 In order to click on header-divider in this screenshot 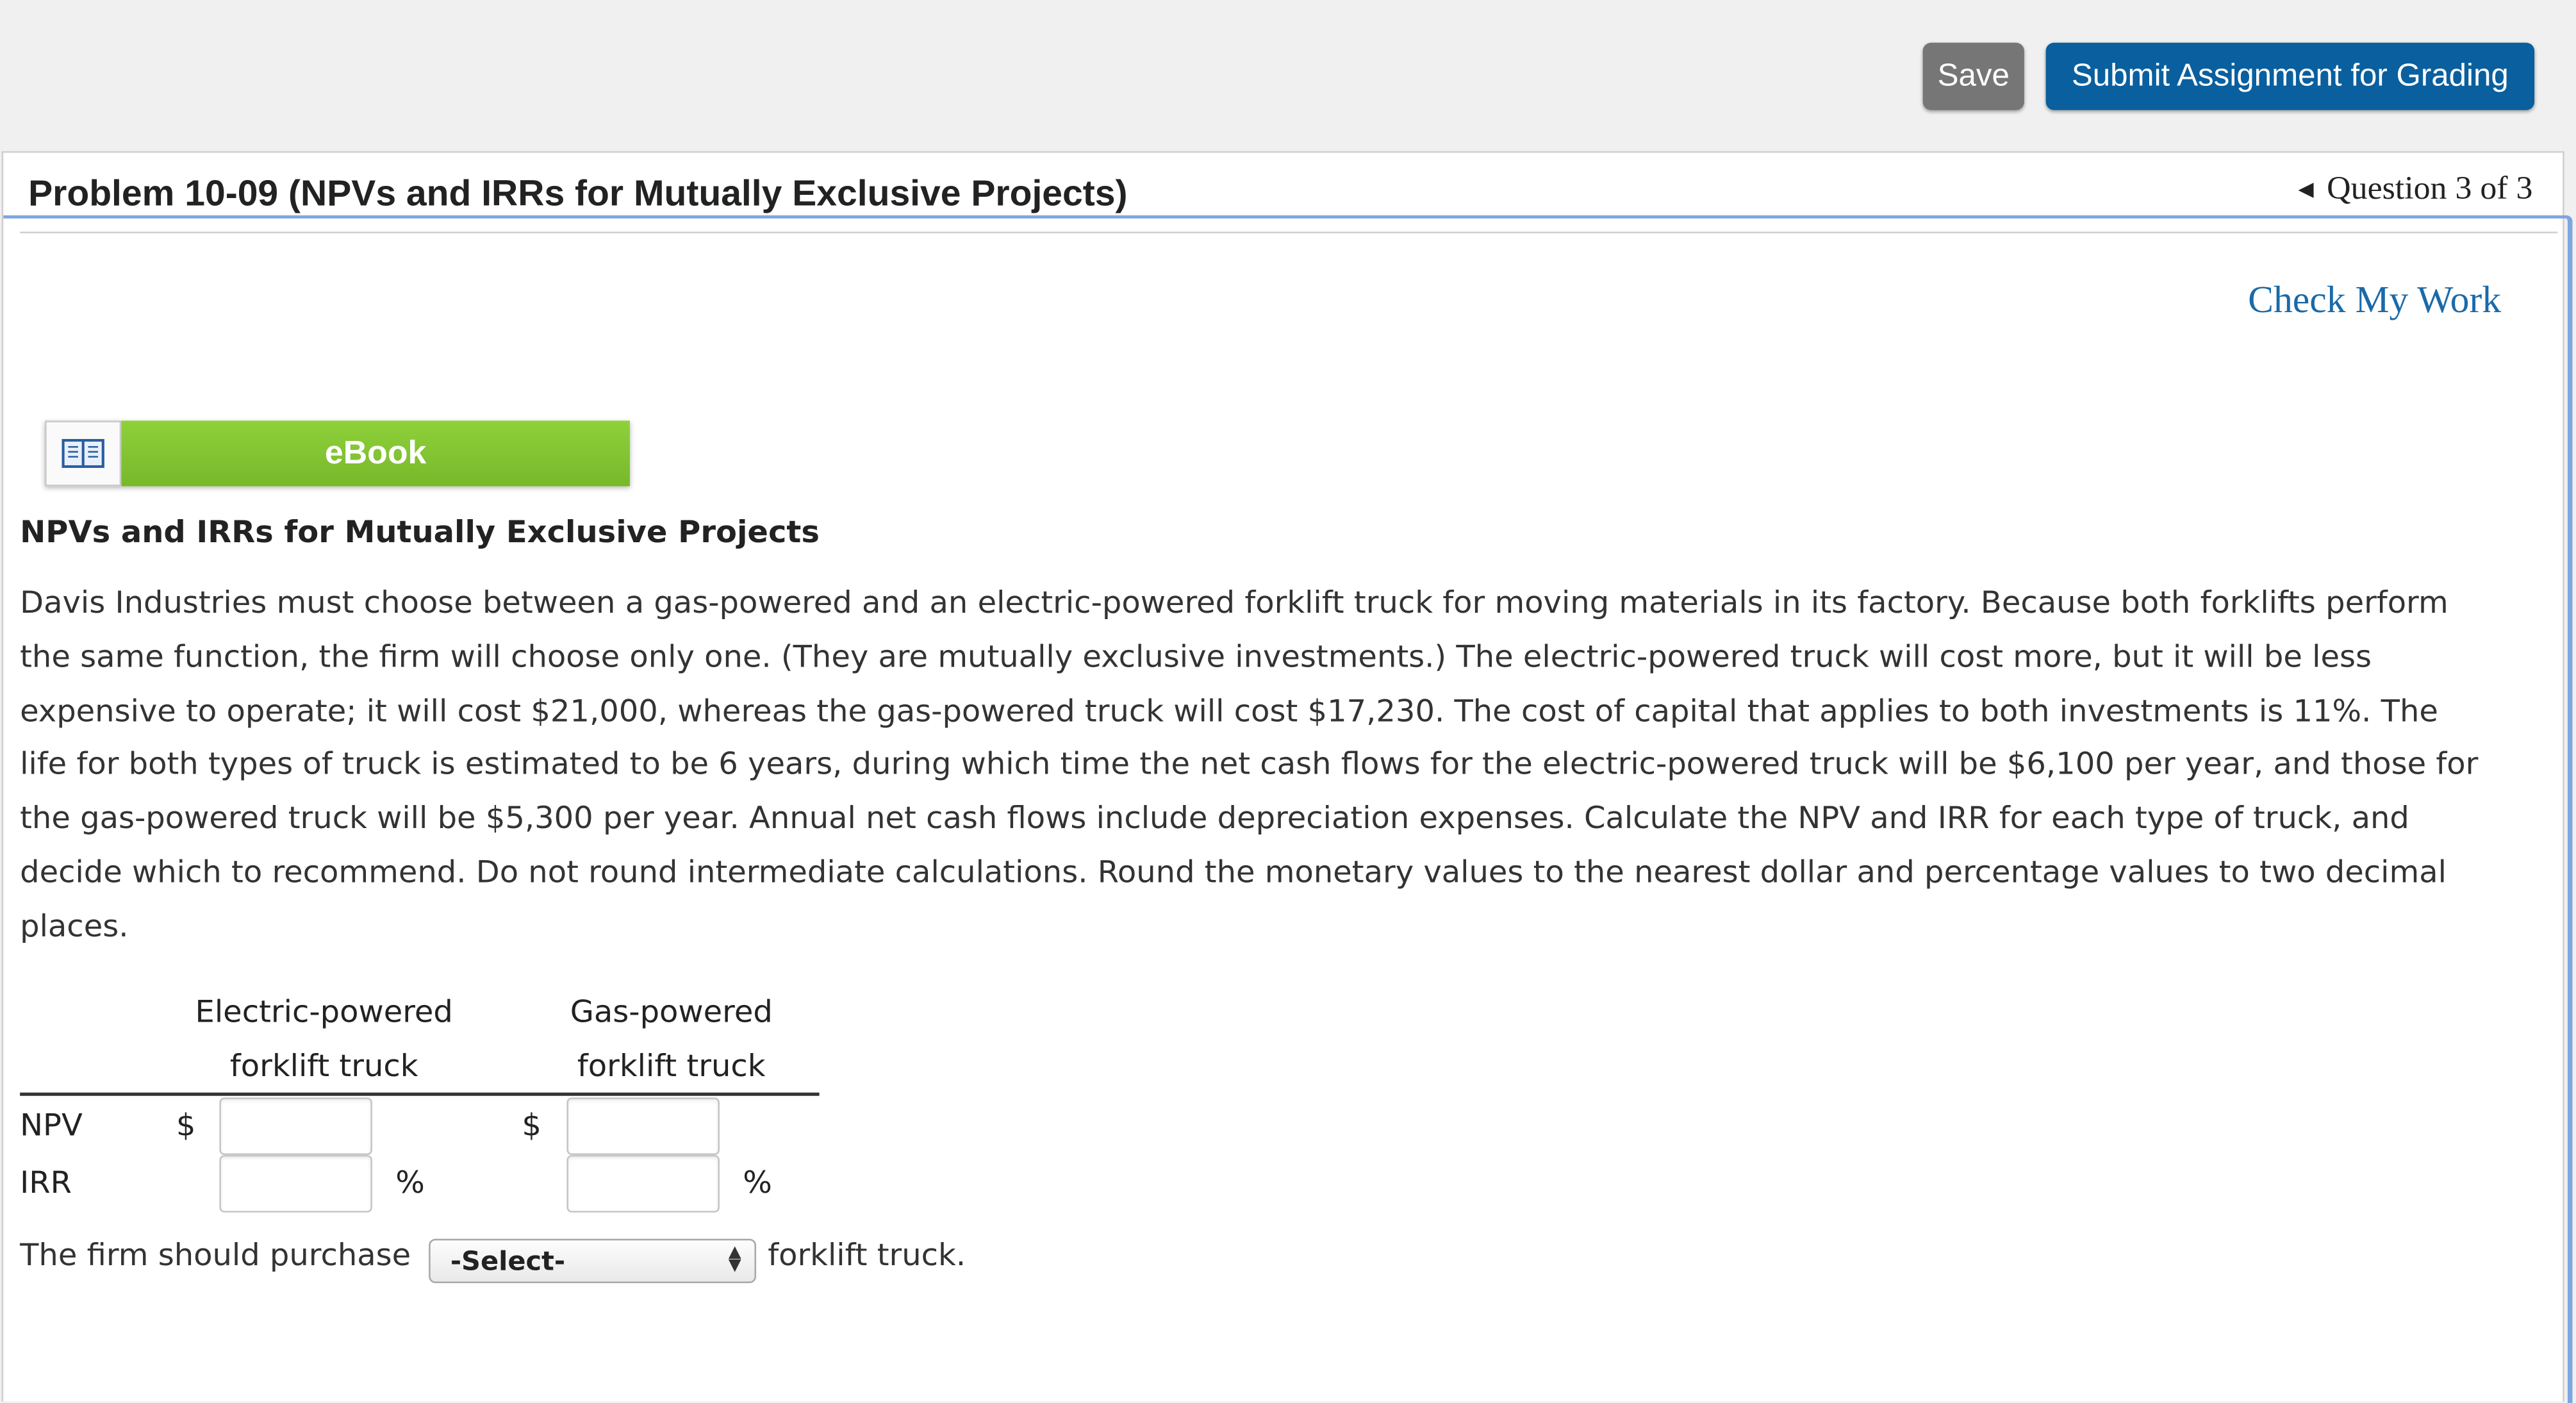, I will do `click(1289, 233)`.